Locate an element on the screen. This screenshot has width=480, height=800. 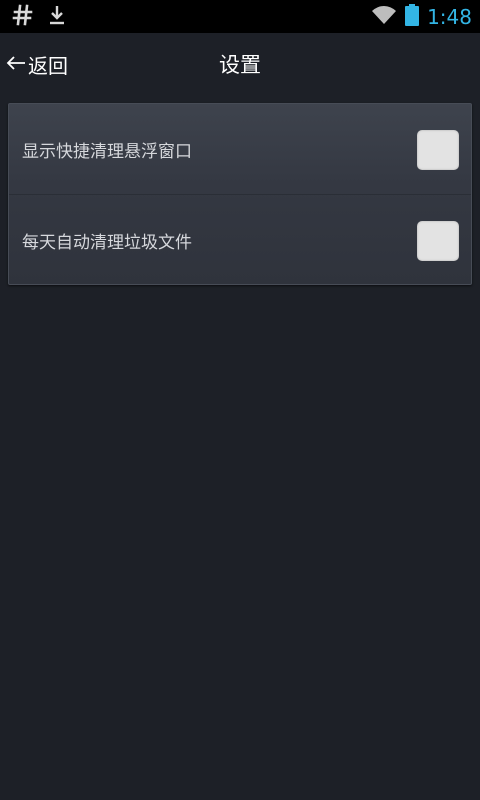
hash-icon is located at coordinates (23, 17).